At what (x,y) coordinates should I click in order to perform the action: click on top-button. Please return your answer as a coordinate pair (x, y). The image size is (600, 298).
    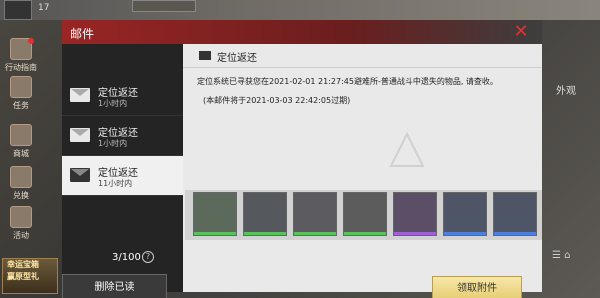
    Looking at the image, I should click on (164, 6).